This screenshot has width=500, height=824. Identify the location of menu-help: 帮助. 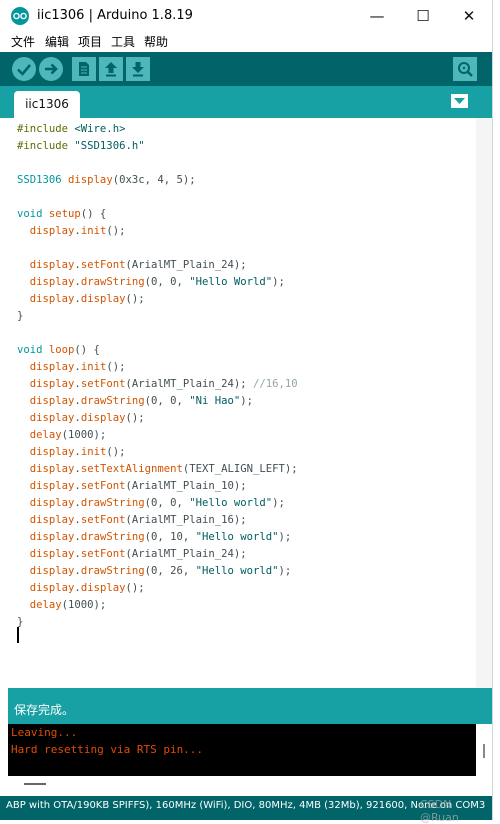
(156, 41).